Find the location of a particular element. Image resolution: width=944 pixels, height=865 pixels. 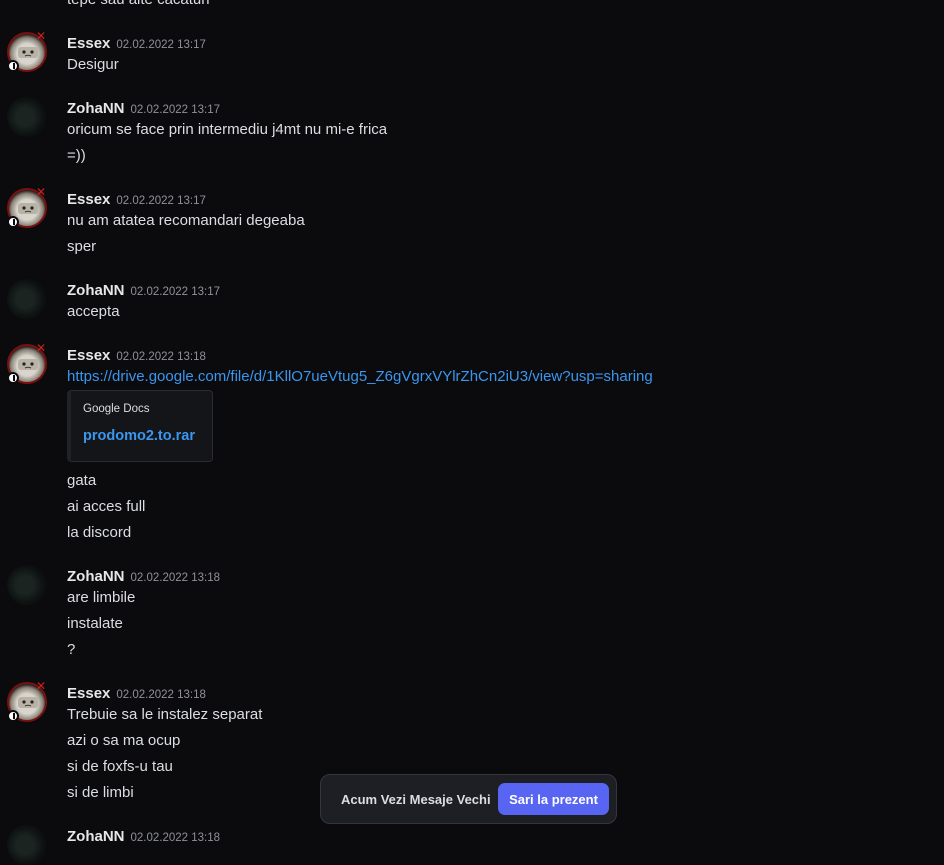

embed-provider: Google Docs is located at coordinates (116, 409).